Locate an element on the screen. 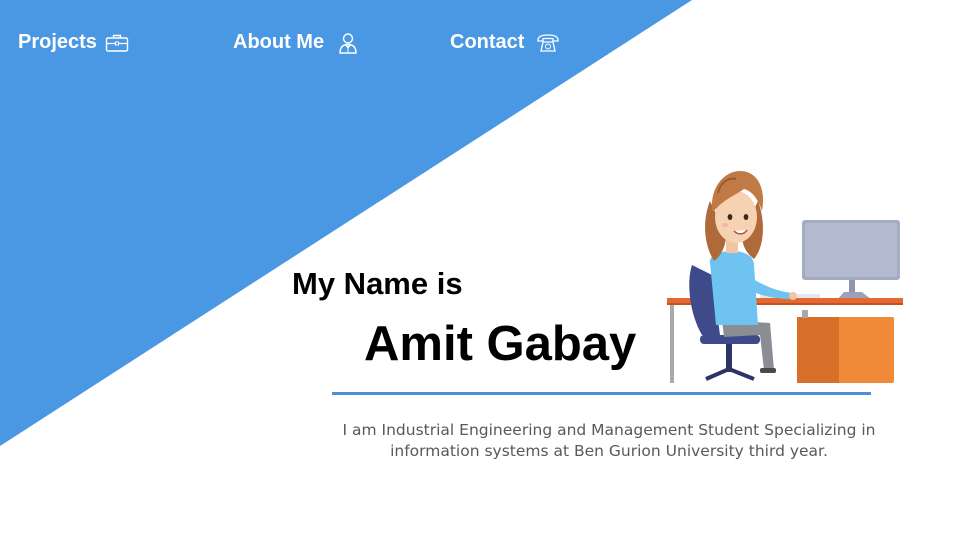 This screenshot has height=536, width=958. nav-projects-label: Projects is located at coordinates (57, 42).